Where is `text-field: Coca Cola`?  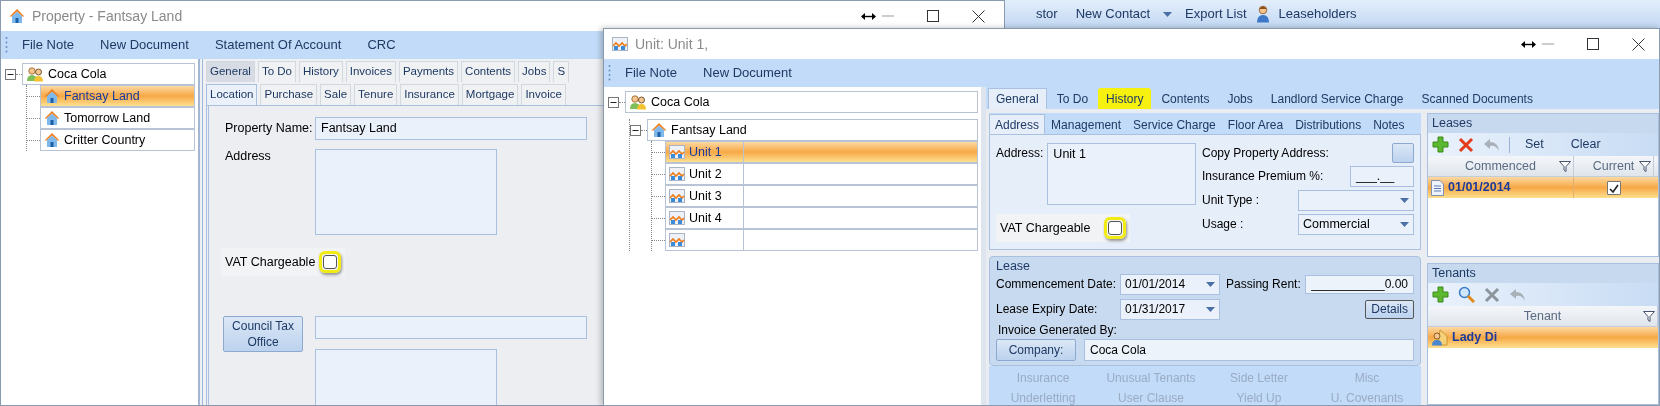 text-field: Coca Cola is located at coordinates (1249, 350).